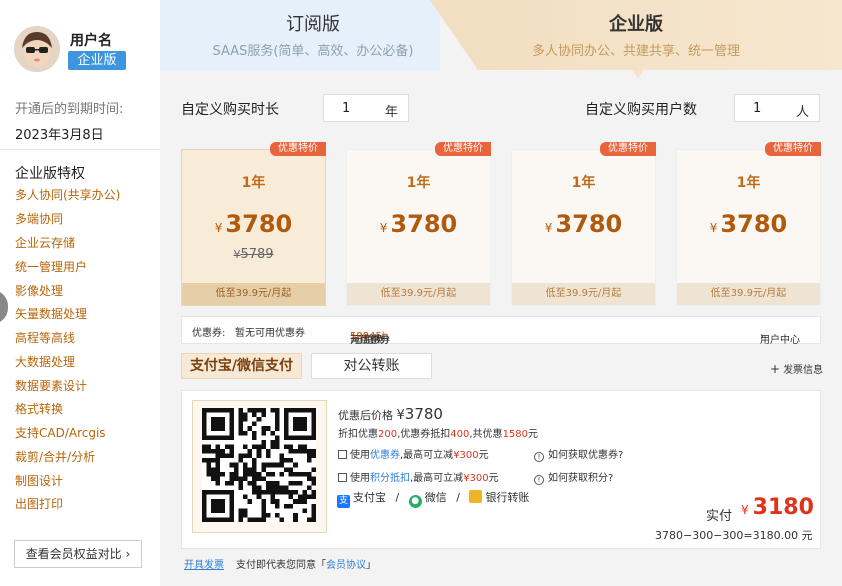  Describe the element at coordinates (638, 74) in the screenshot. I see `active-tab-arrow-icon` at that location.